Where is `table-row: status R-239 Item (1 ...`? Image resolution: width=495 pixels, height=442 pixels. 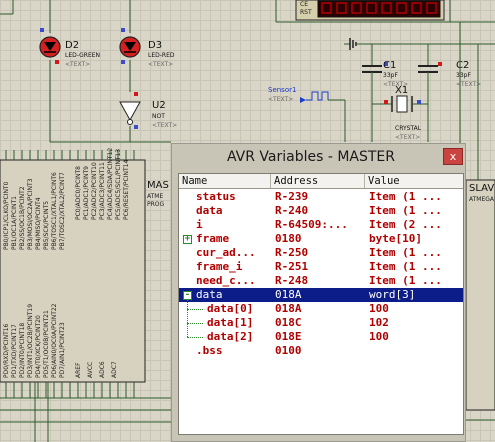 table-row: status R-239 Item (1 ... is located at coordinates (321, 197).